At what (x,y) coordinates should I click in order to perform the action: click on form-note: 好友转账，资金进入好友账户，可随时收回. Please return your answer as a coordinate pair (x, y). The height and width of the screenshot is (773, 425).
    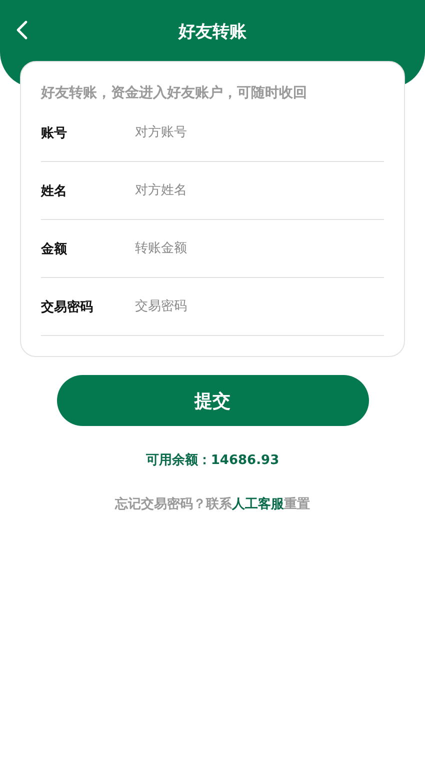
    Looking at the image, I should click on (174, 93).